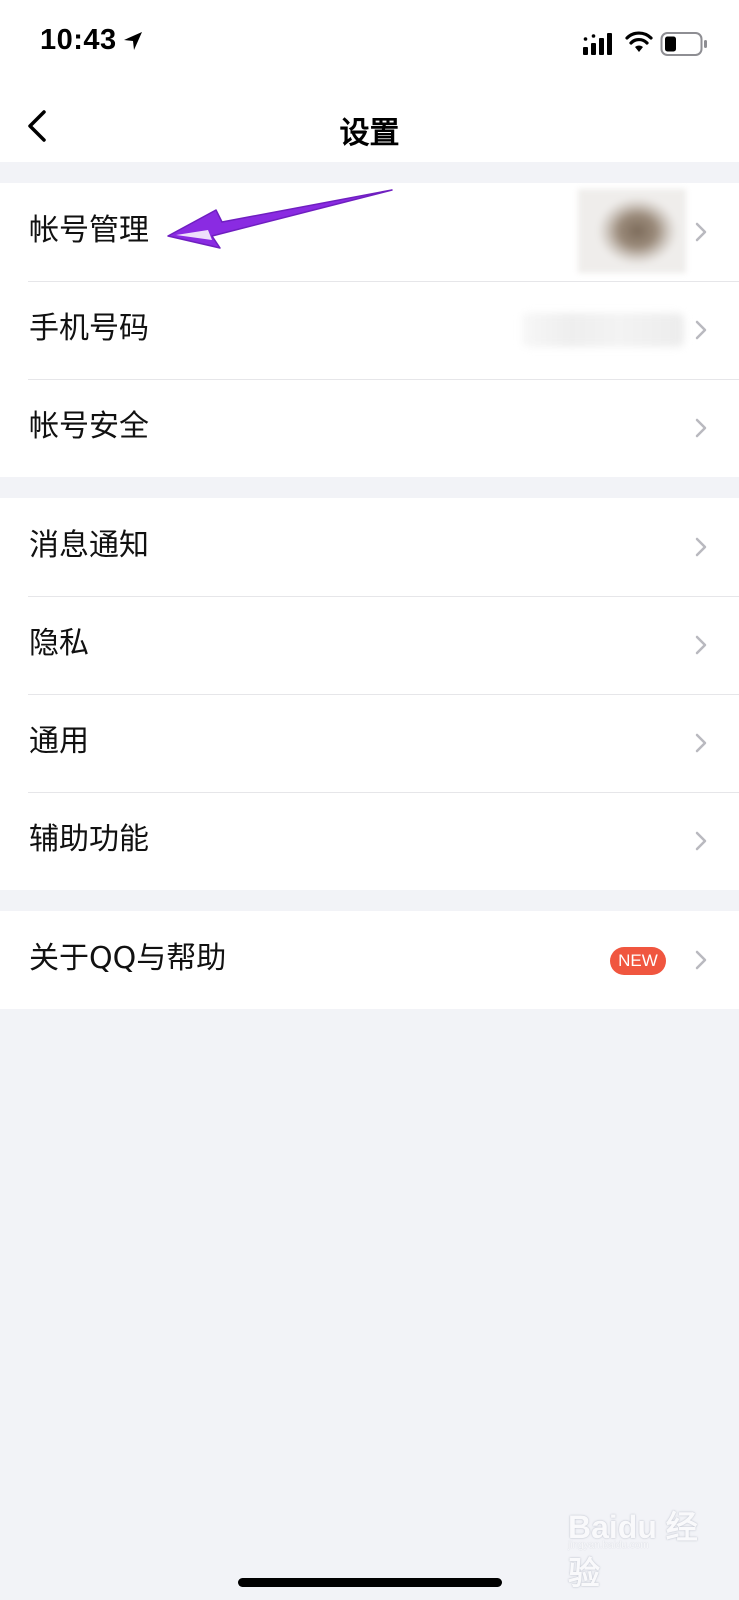 This screenshot has height=1600, width=739. I want to click on location-arrow-icon, so click(133, 41).